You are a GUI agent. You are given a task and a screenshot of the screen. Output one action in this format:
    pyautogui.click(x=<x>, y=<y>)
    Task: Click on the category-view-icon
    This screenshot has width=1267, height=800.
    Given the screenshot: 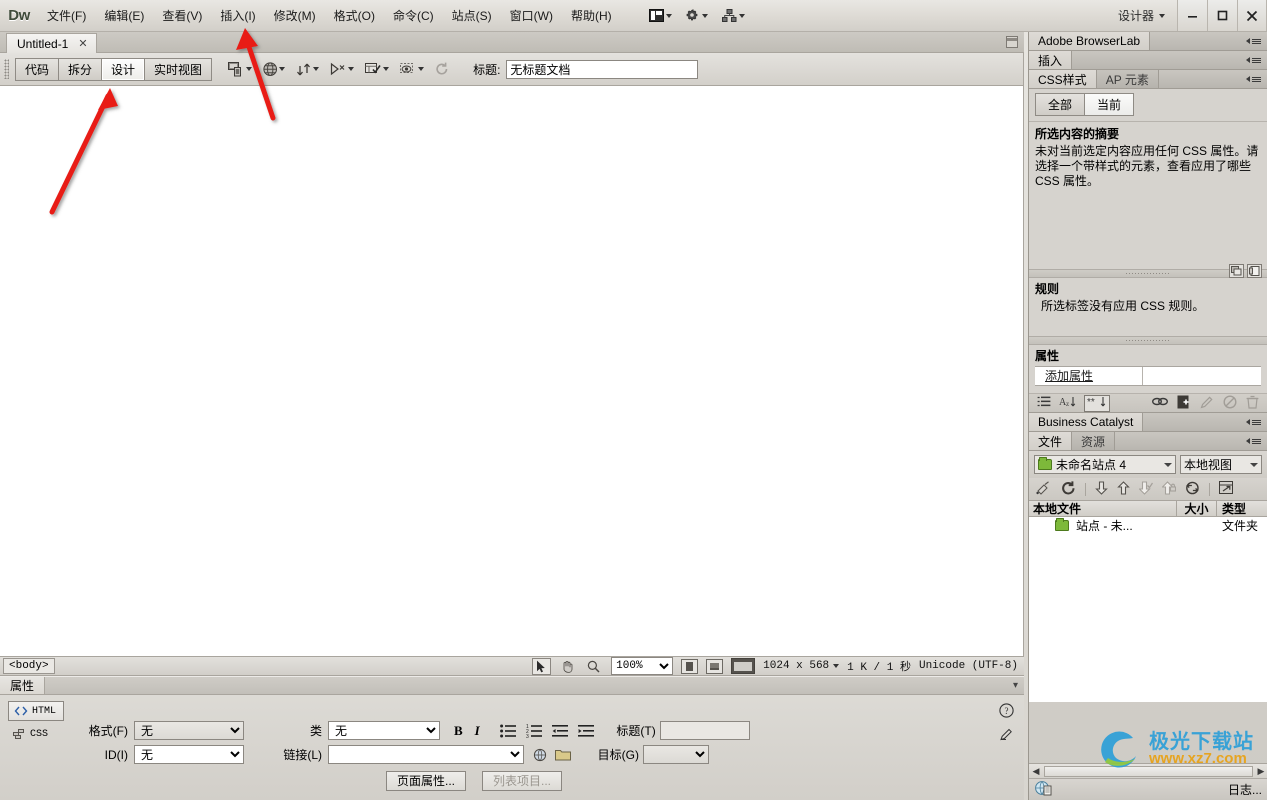 What is the action you would take?
    pyautogui.click(x=1044, y=403)
    